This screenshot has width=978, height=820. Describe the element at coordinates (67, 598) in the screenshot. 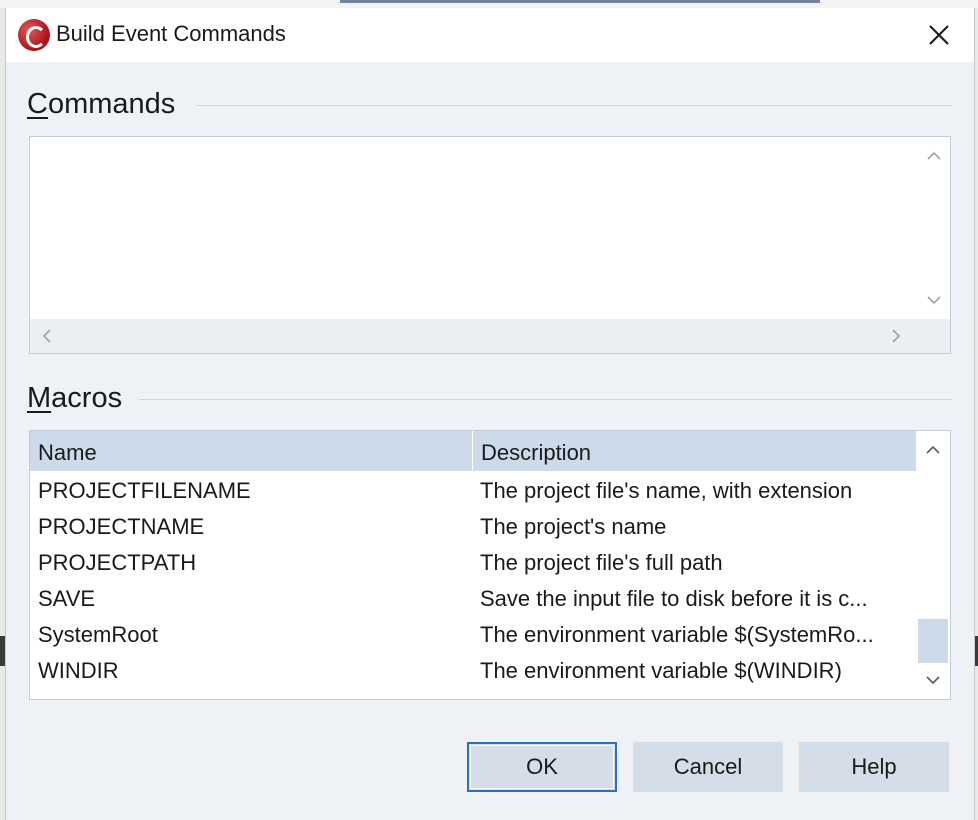

I see `macro-name: SAVE` at that location.